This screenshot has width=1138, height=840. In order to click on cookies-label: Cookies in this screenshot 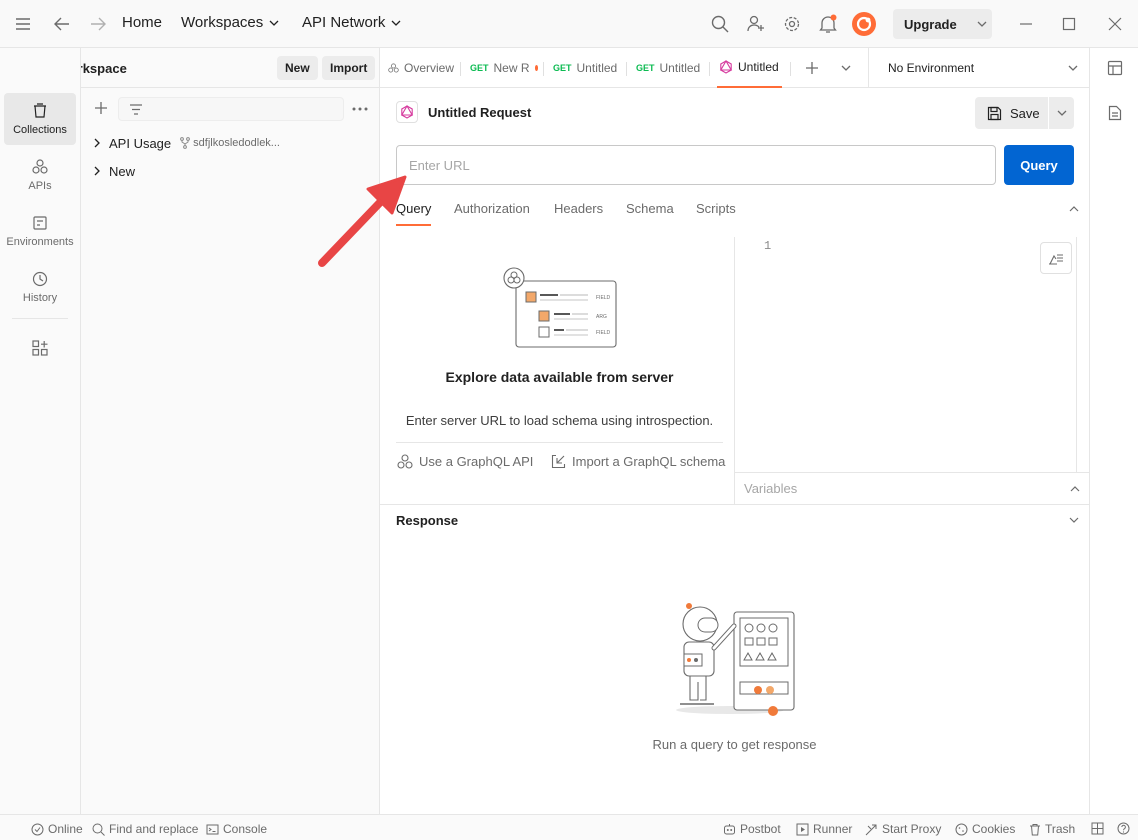, I will do `click(994, 829)`.